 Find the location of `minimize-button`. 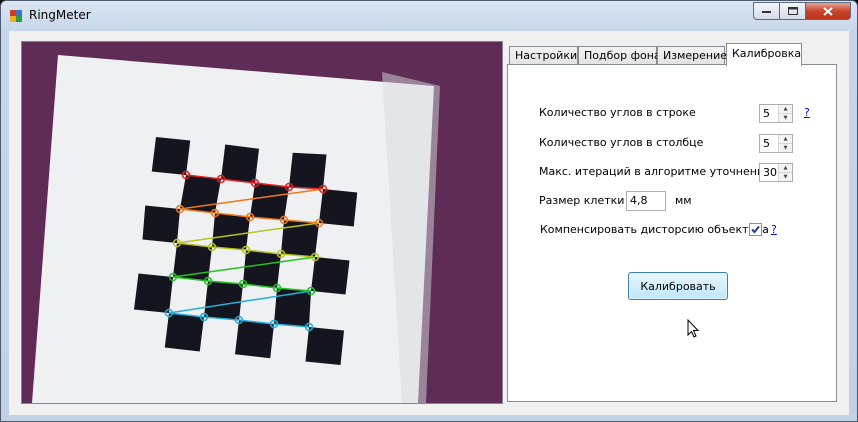

minimize-button is located at coordinates (766, 11).